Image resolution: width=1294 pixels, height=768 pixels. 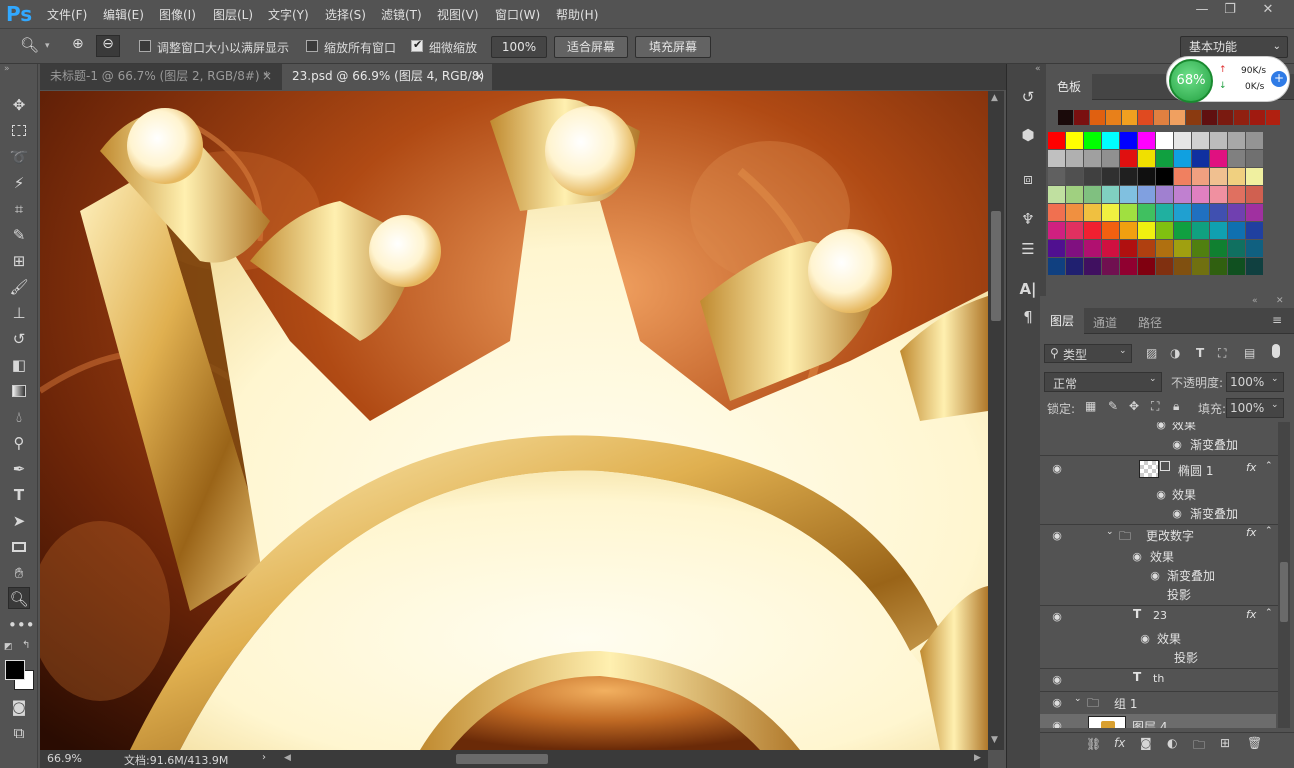 What do you see at coordinates (1268, 11) in the screenshot?
I see `close-window-button: ✕` at bounding box center [1268, 11].